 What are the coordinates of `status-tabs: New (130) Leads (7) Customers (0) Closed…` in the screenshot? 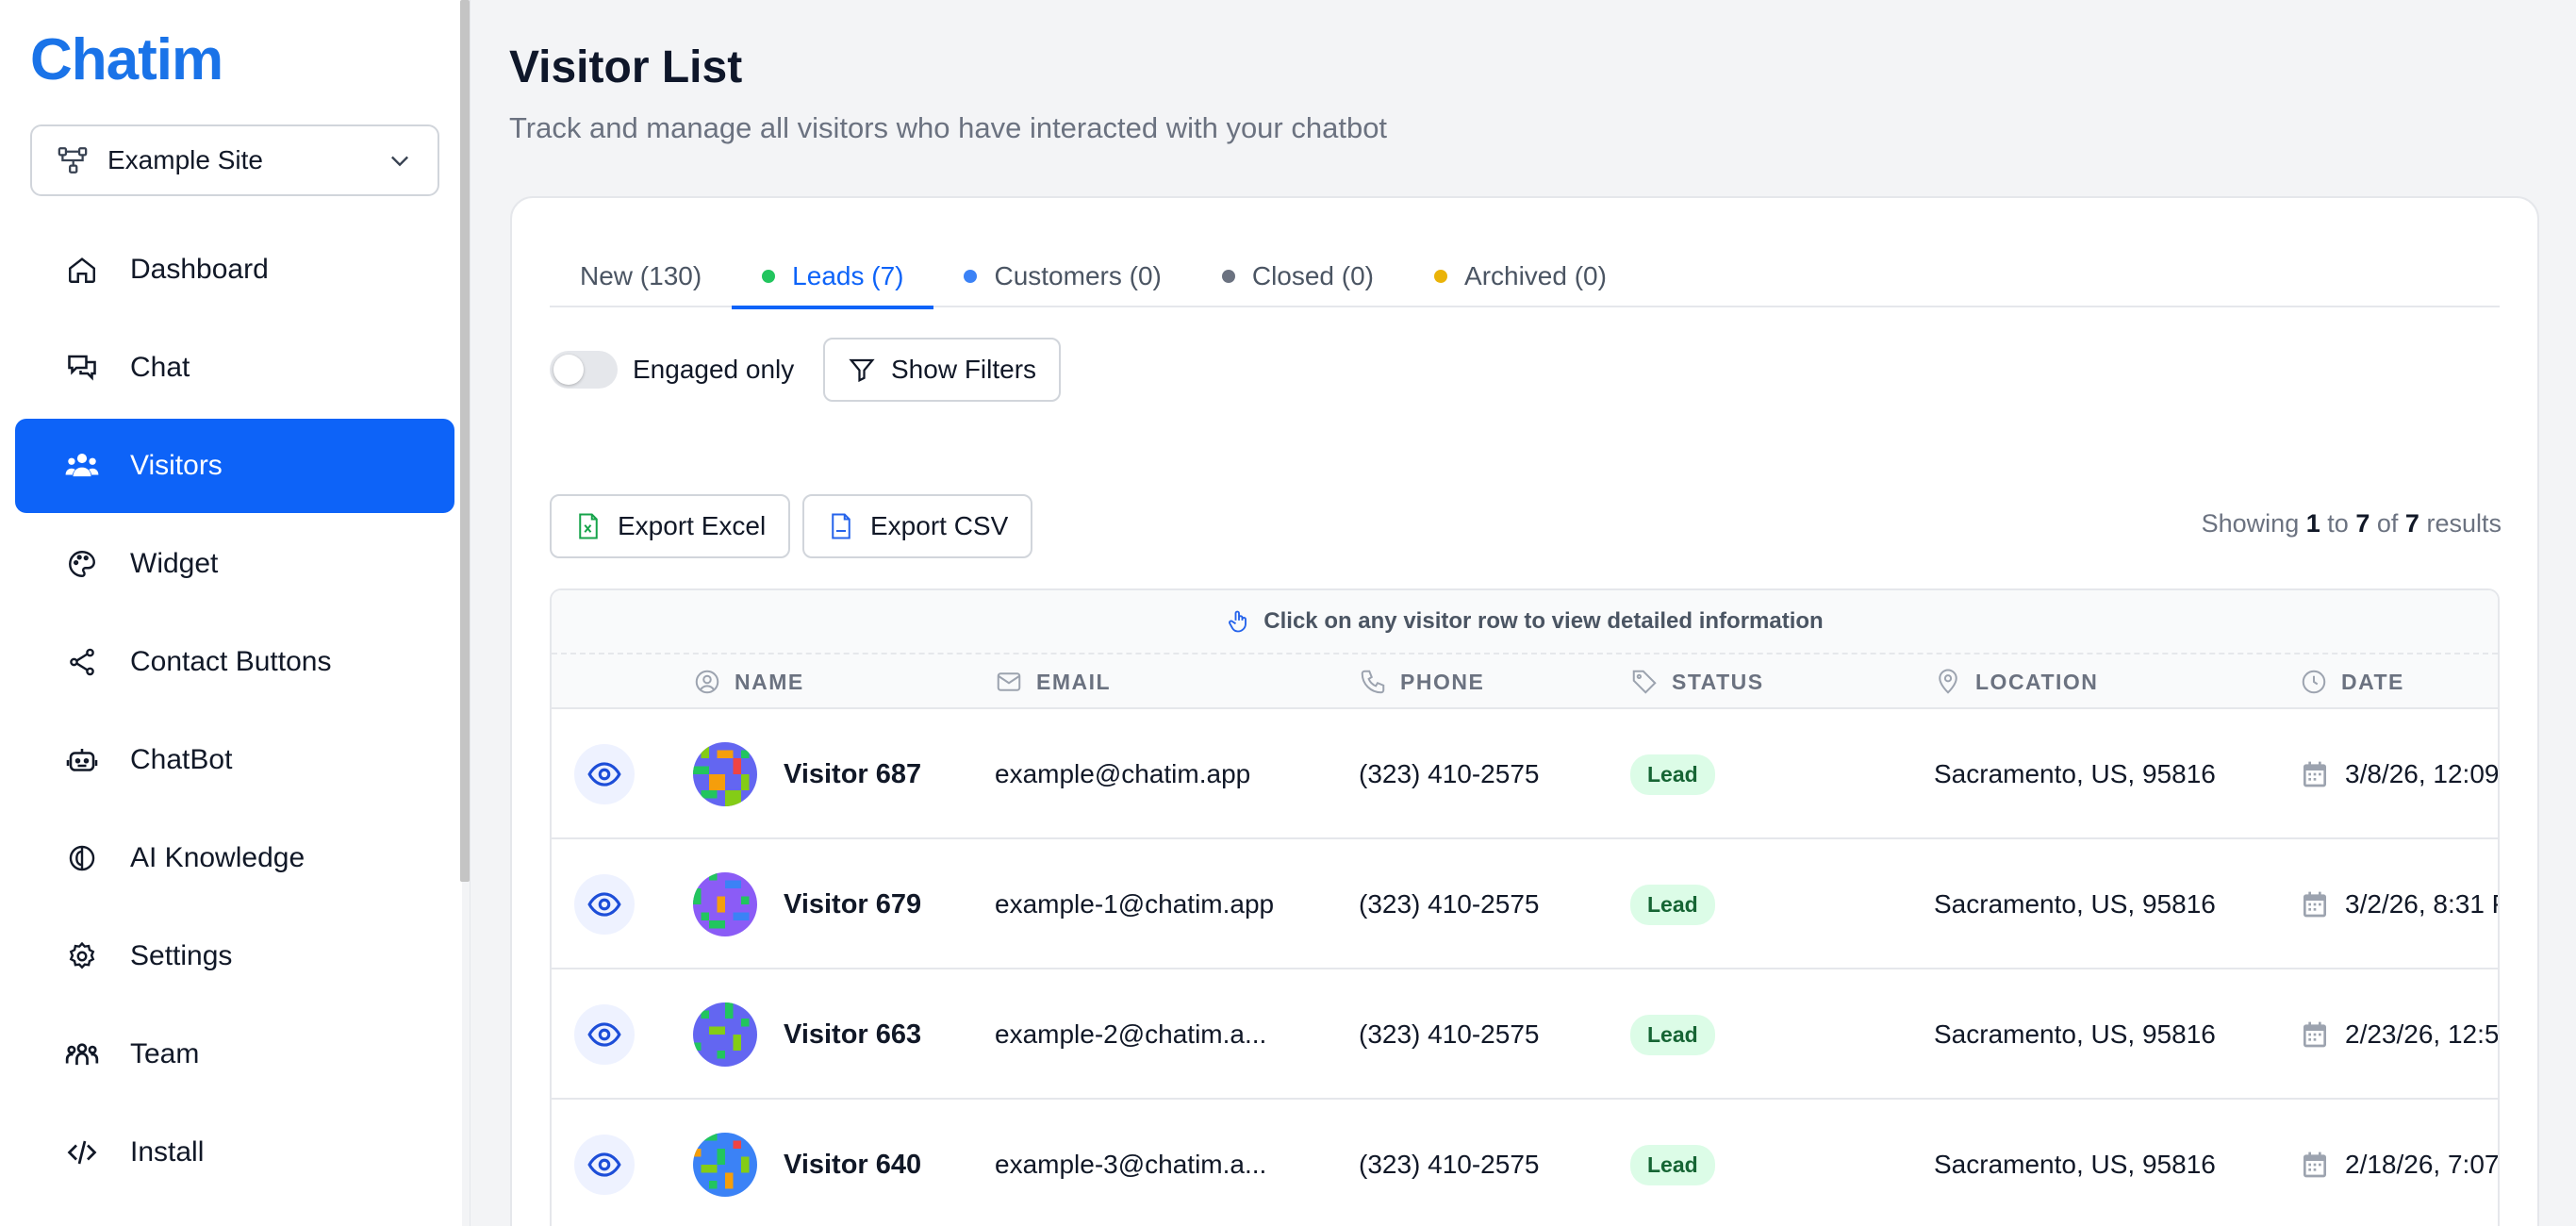 It's located at (1525, 277).